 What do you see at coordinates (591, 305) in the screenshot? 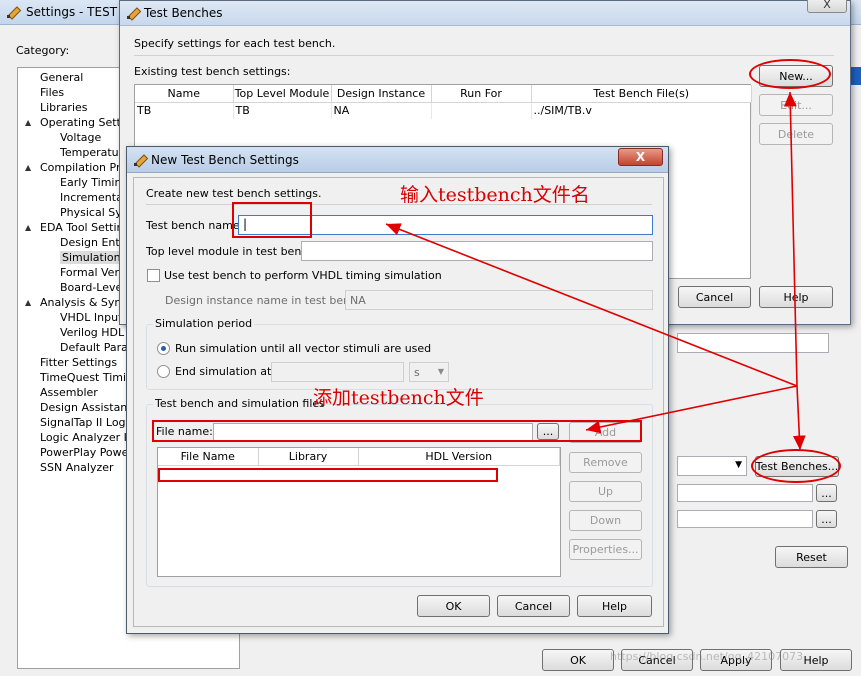
I see `arrow-to-name-input` at bounding box center [591, 305].